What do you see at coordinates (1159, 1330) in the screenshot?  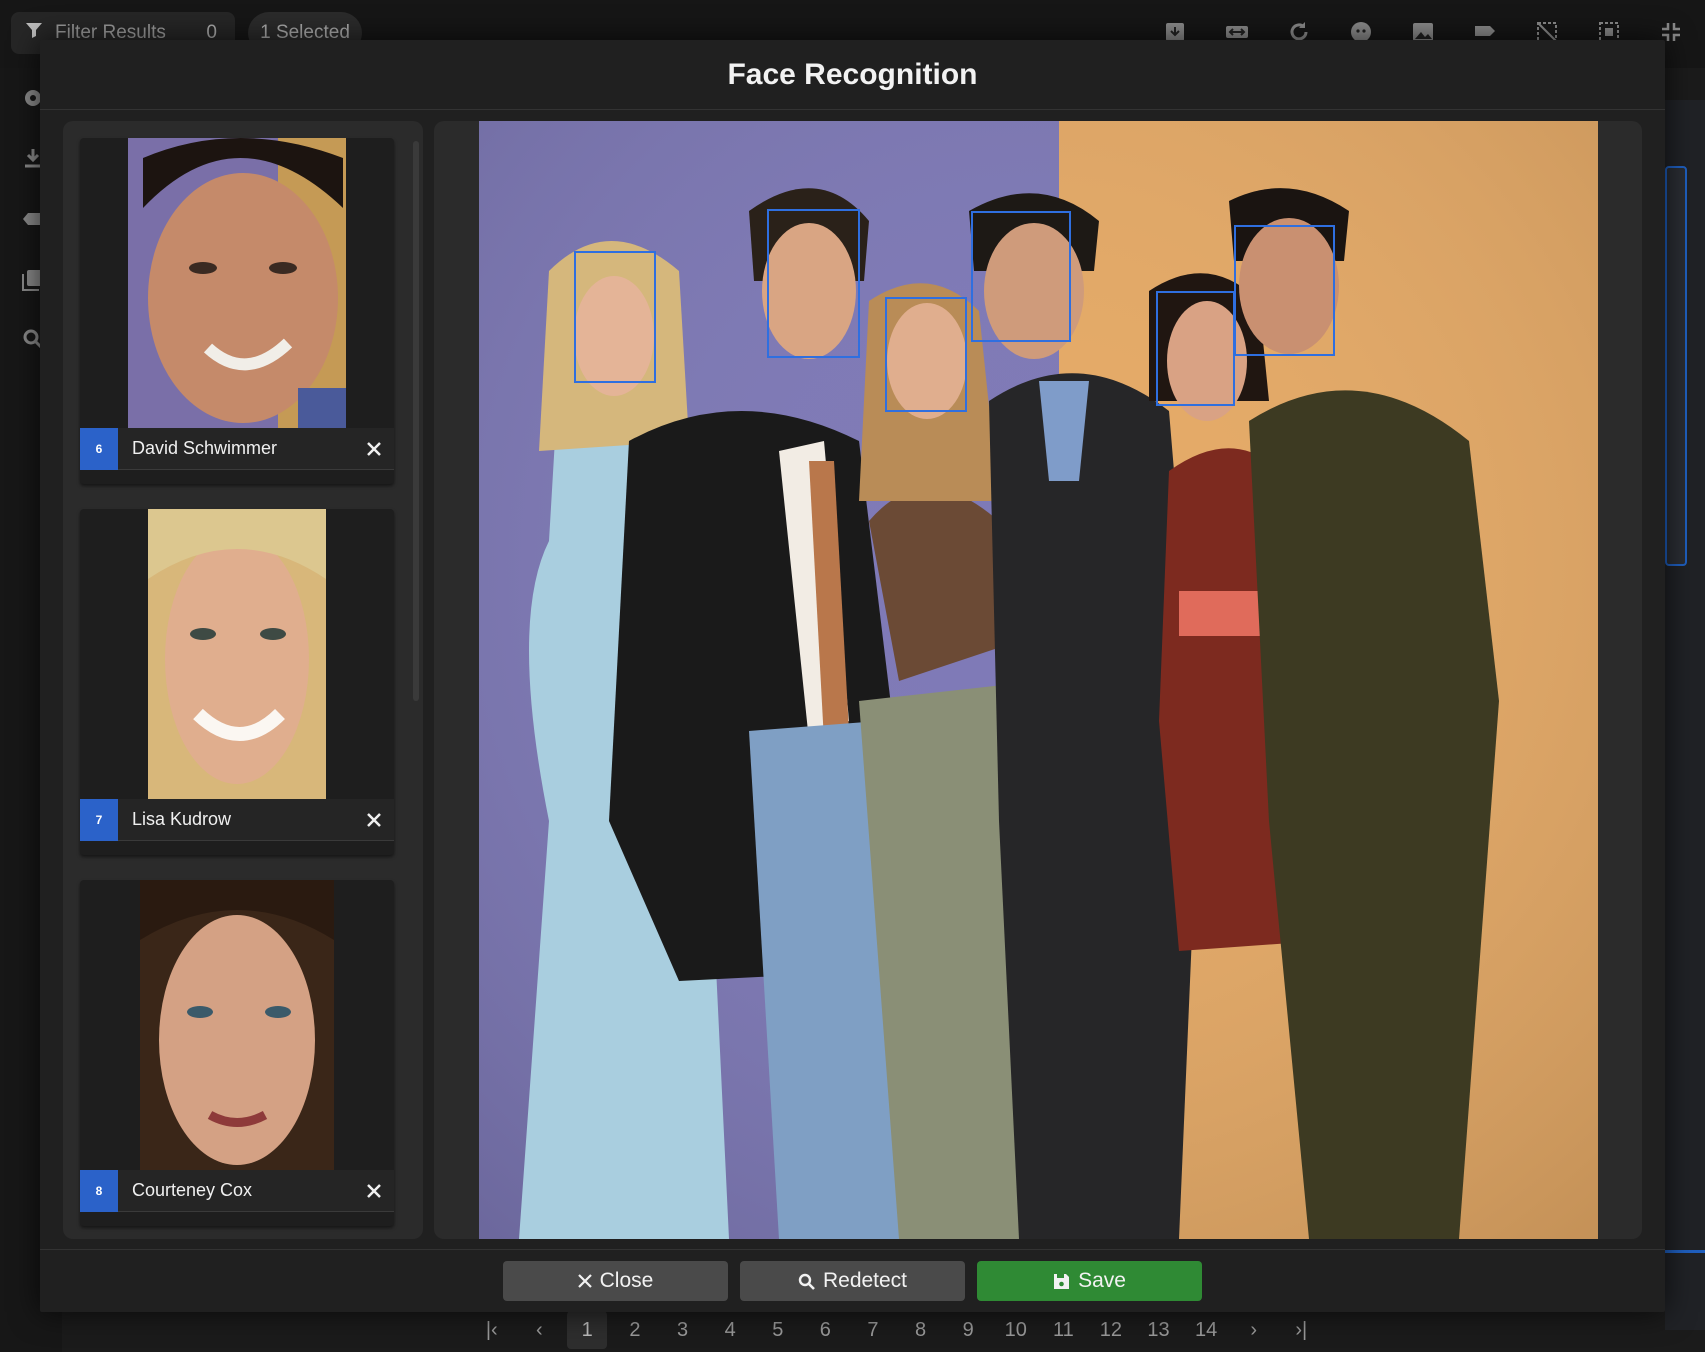 I see `page-13: 13` at bounding box center [1159, 1330].